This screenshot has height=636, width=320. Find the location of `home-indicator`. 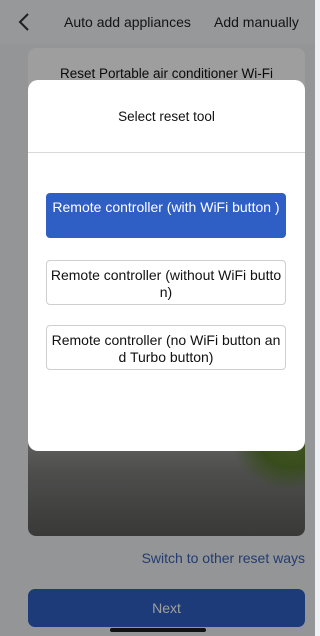

home-indicator is located at coordinates (158, 630).